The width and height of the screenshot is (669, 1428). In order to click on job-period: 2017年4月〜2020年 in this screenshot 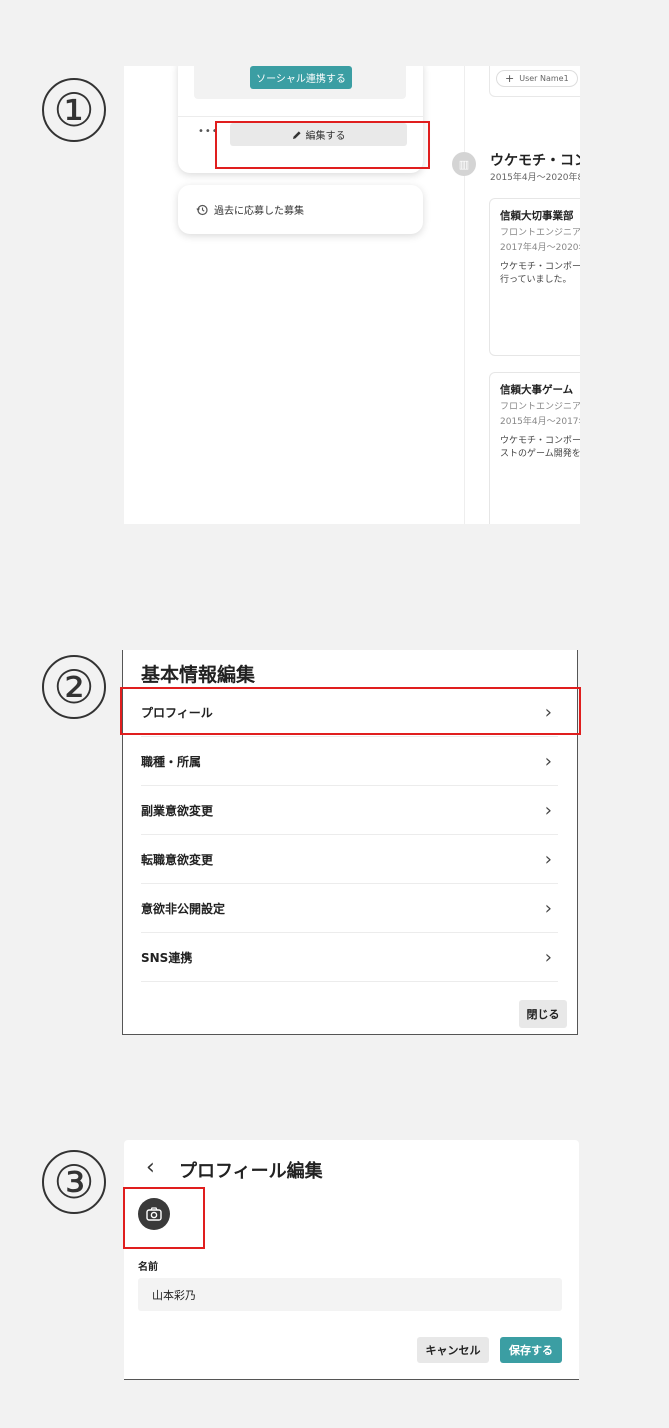, I will do `click(540, 248)`.